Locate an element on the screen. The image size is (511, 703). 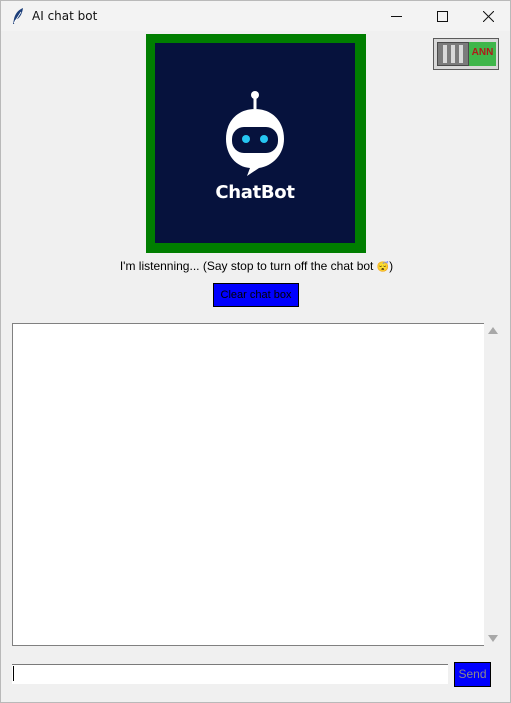
close-button is located at coordinates (488, 16).